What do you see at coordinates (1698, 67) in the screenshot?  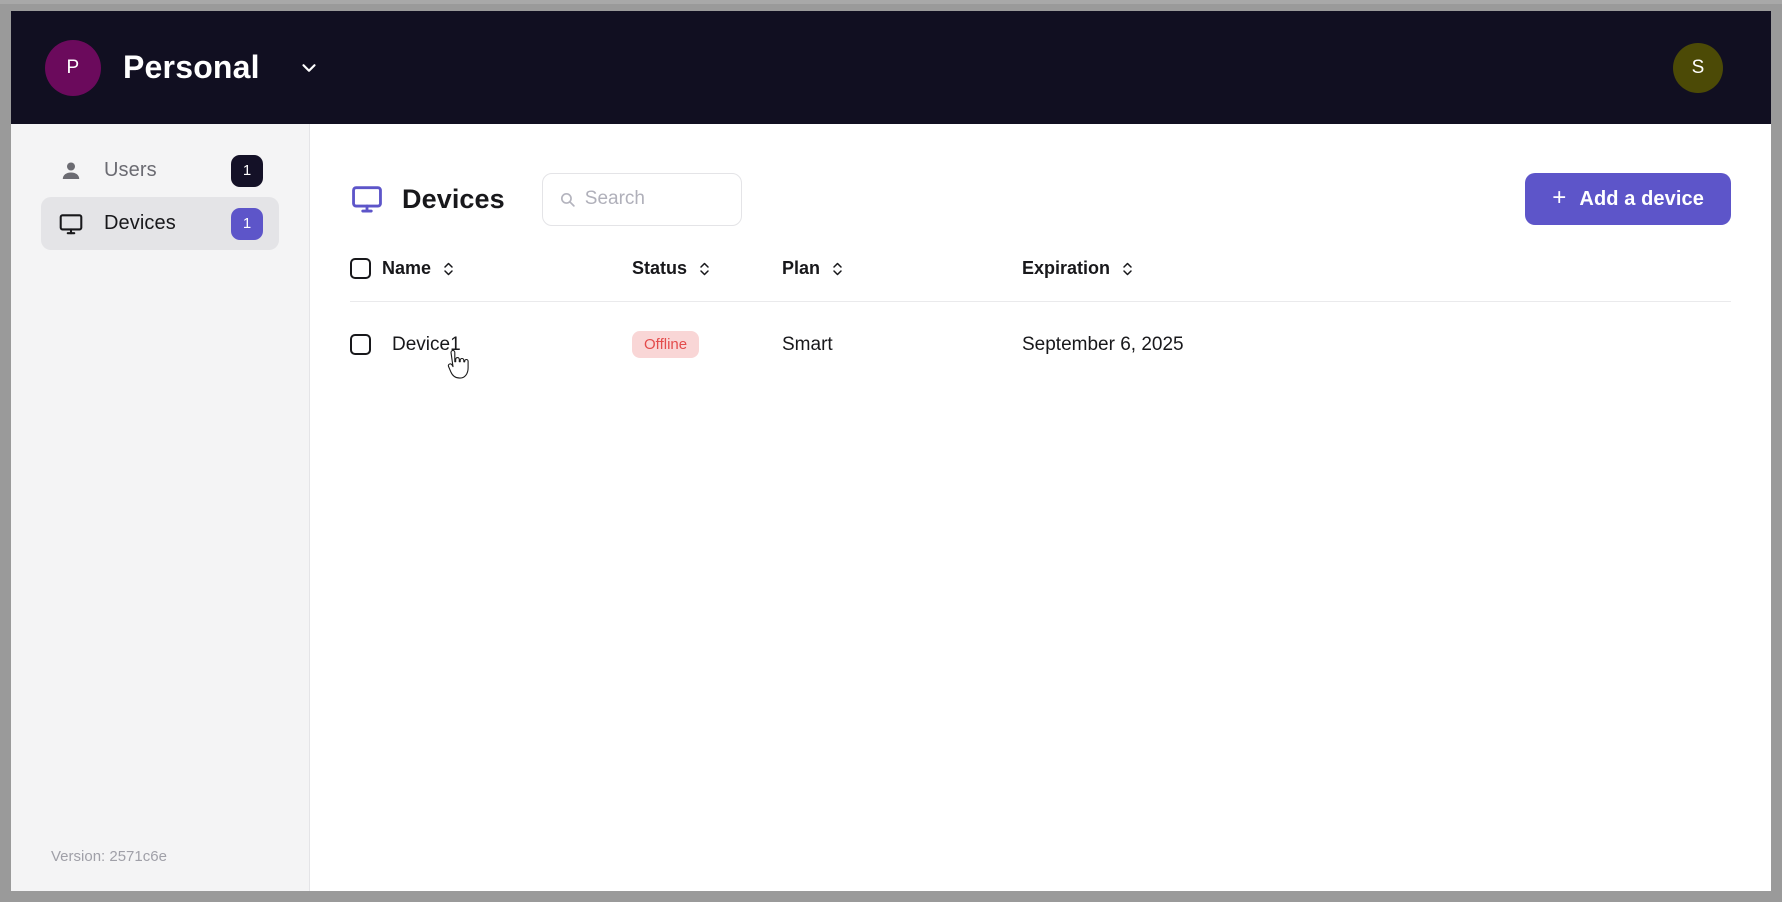 I see `user-avatar: S` at bounding box center [1698, 67].